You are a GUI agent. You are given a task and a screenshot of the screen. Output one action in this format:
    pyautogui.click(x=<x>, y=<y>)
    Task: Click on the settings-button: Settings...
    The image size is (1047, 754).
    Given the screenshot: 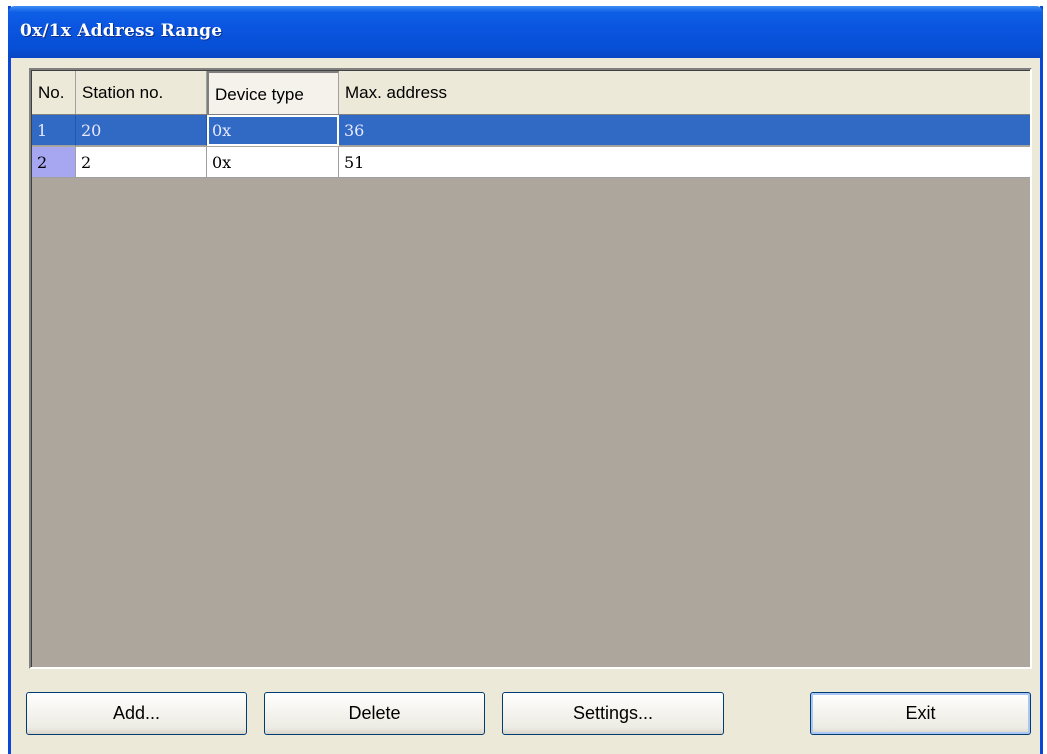 What is the action you would take?
    pyautogui.click(x=613, y=713)
    